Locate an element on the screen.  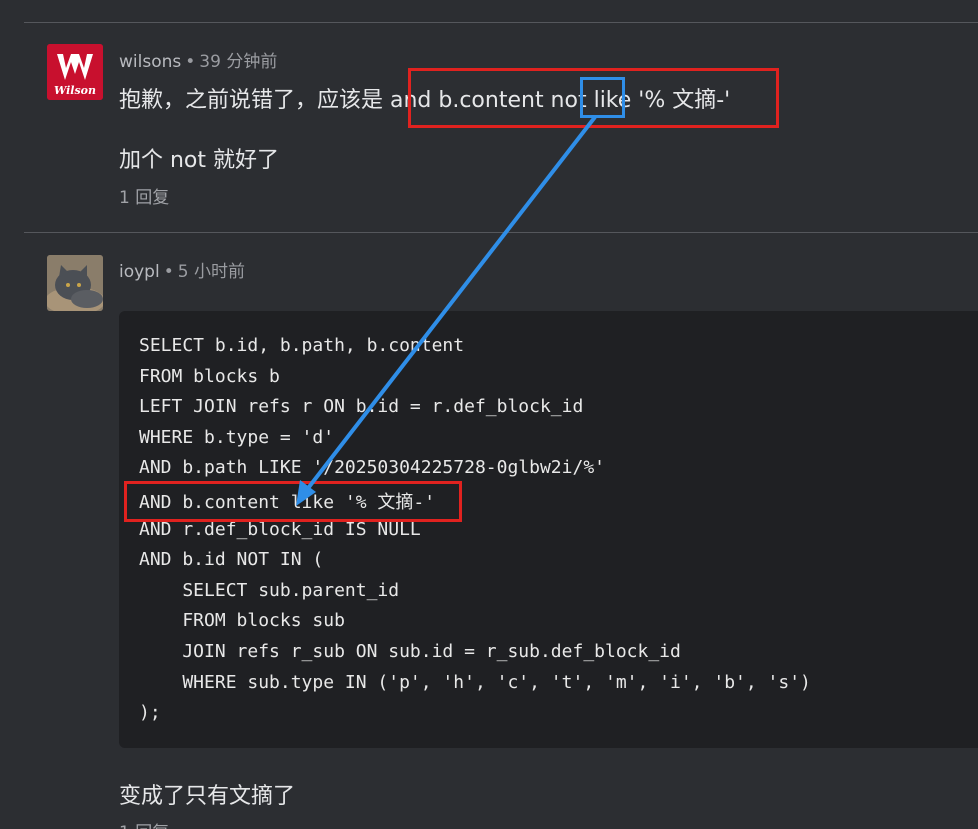
code-line: AND r.def_block_id IS NULL is located at coordinates (280, 529).